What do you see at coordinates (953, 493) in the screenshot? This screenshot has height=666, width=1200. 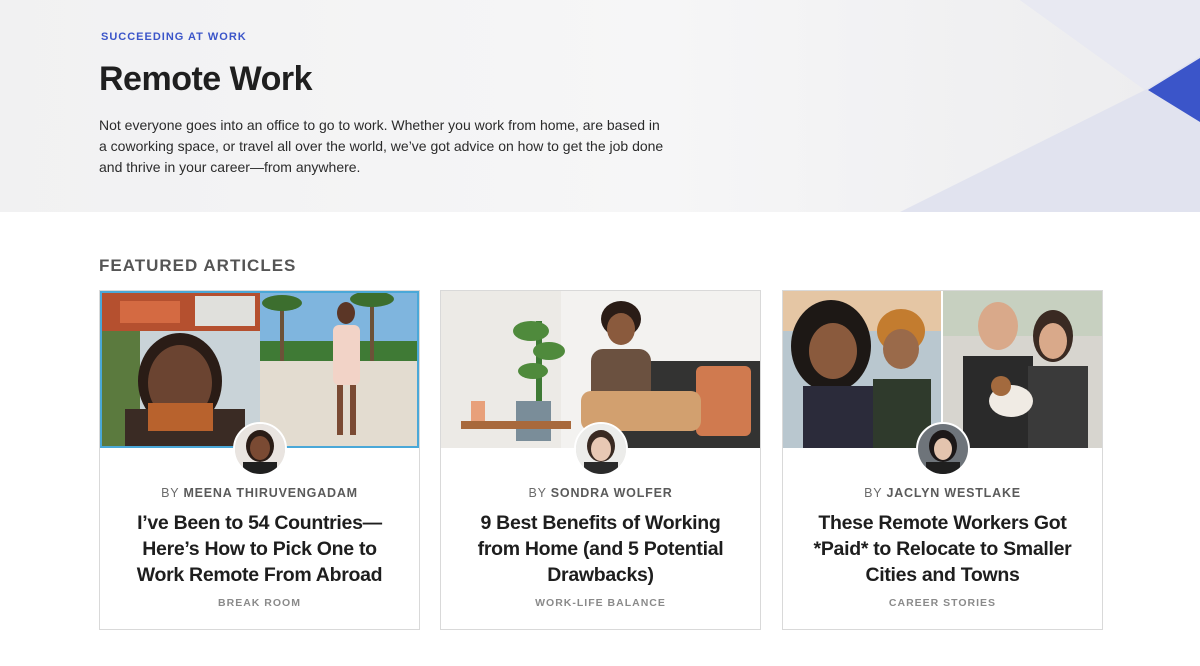 I see `author-name-link: JACLYN WESTLAKE` at bounding box center [953, 493].